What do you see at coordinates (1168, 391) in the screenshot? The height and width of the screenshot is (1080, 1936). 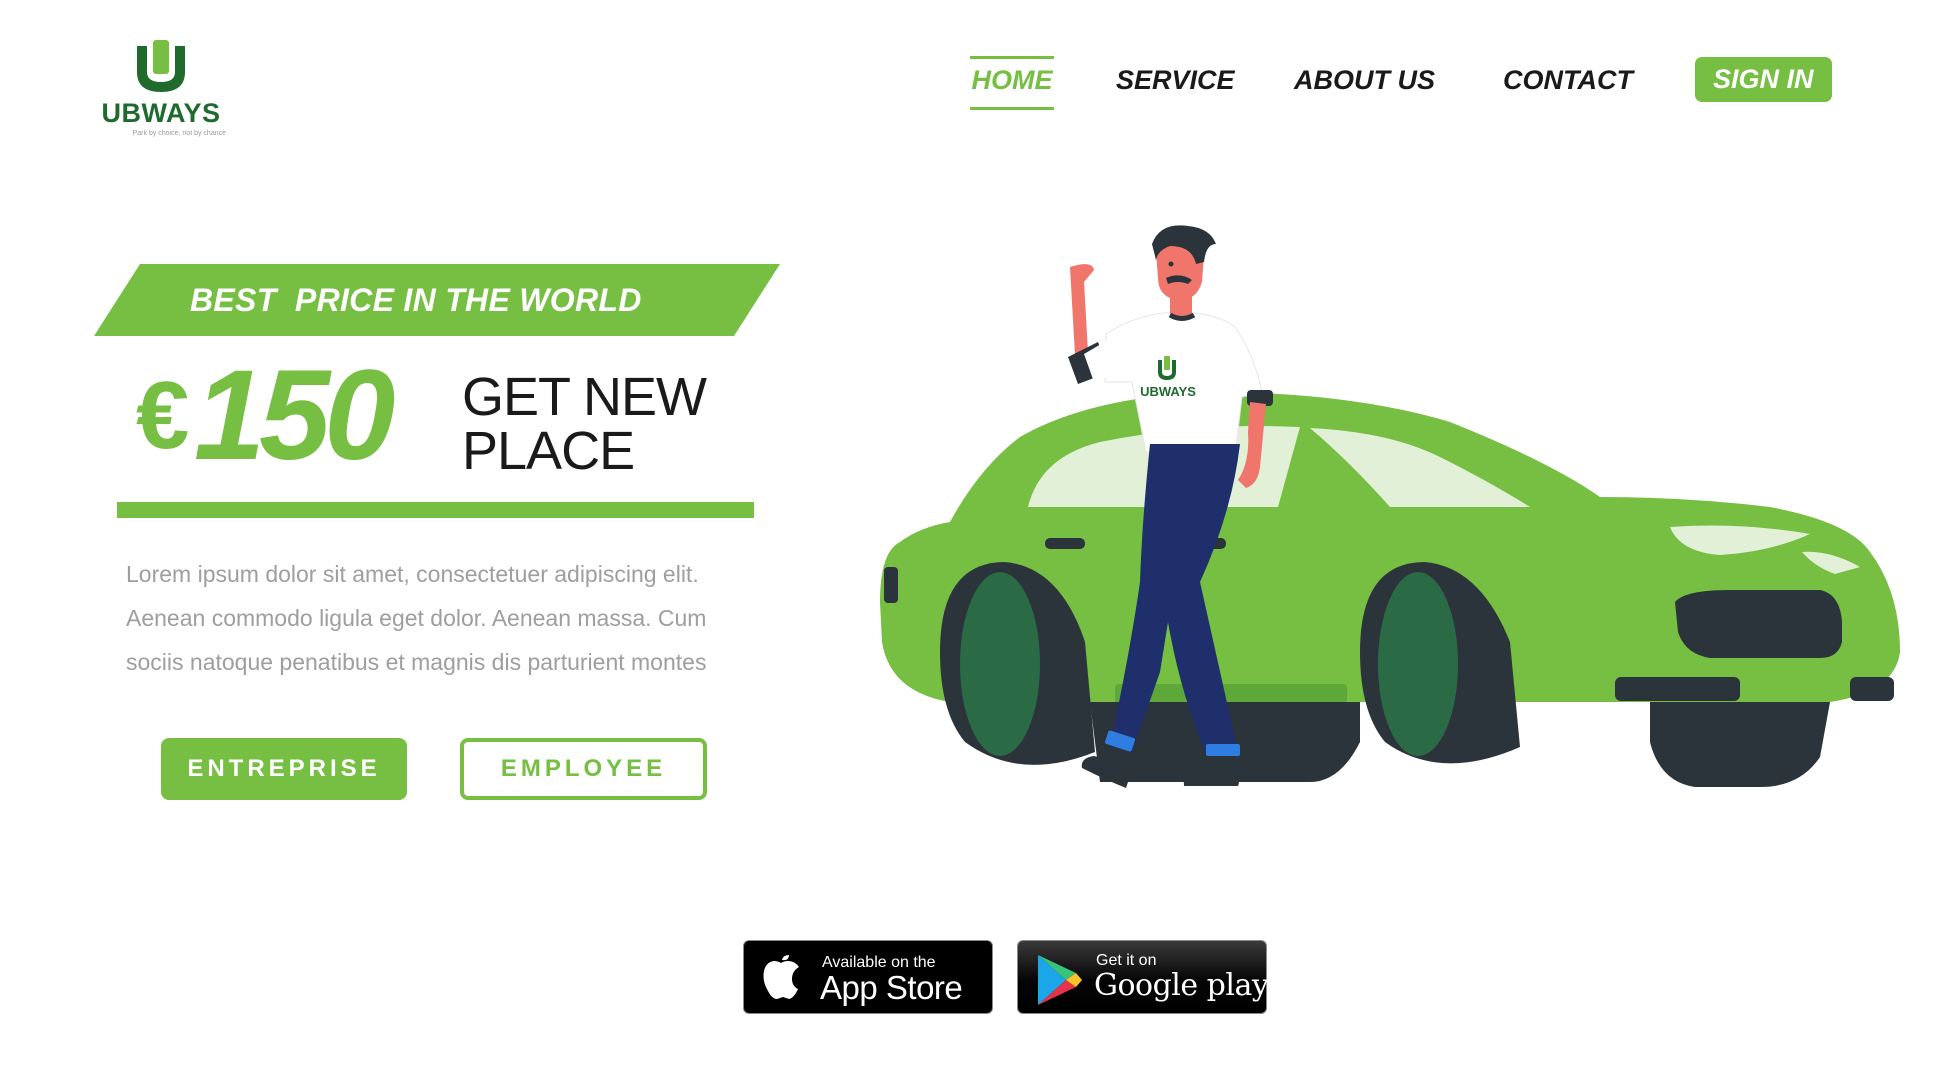 I see `shirt-logo-text: UBWAYS` at bounding box center [1168, 391].